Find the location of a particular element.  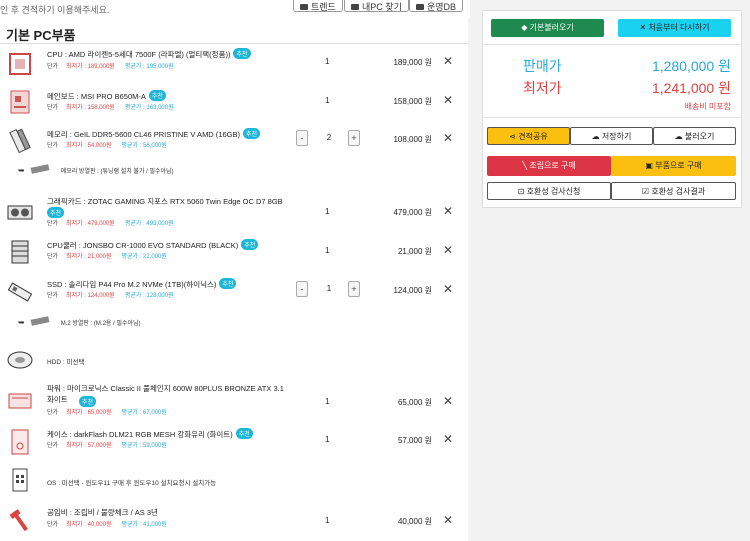

buy-assembled-button: ╲ 조립으로 구매 is located at coordinates (549, 166).